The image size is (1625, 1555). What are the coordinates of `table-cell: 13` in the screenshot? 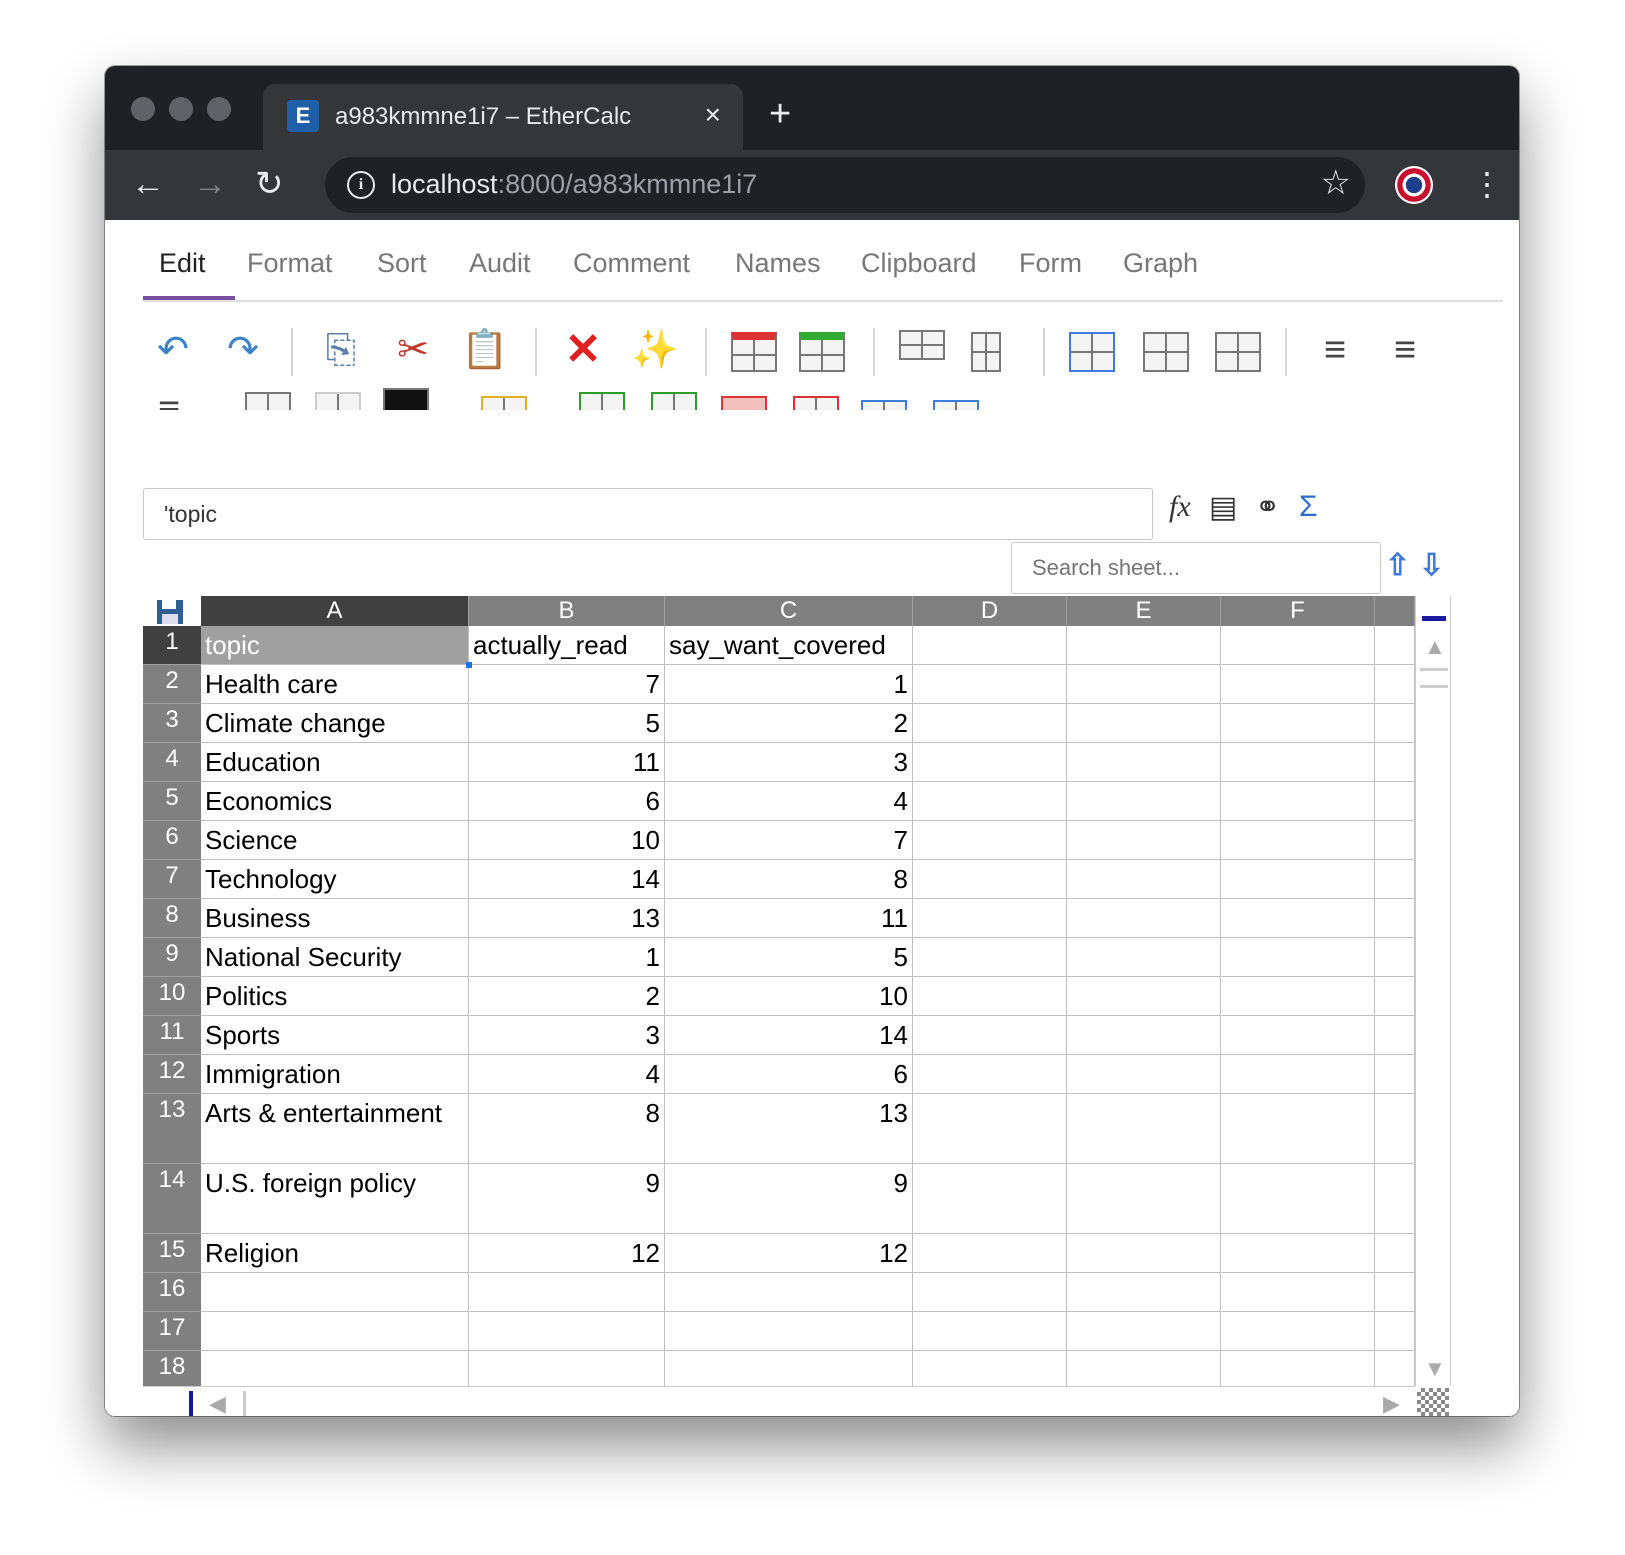 It's located at (567, 918).